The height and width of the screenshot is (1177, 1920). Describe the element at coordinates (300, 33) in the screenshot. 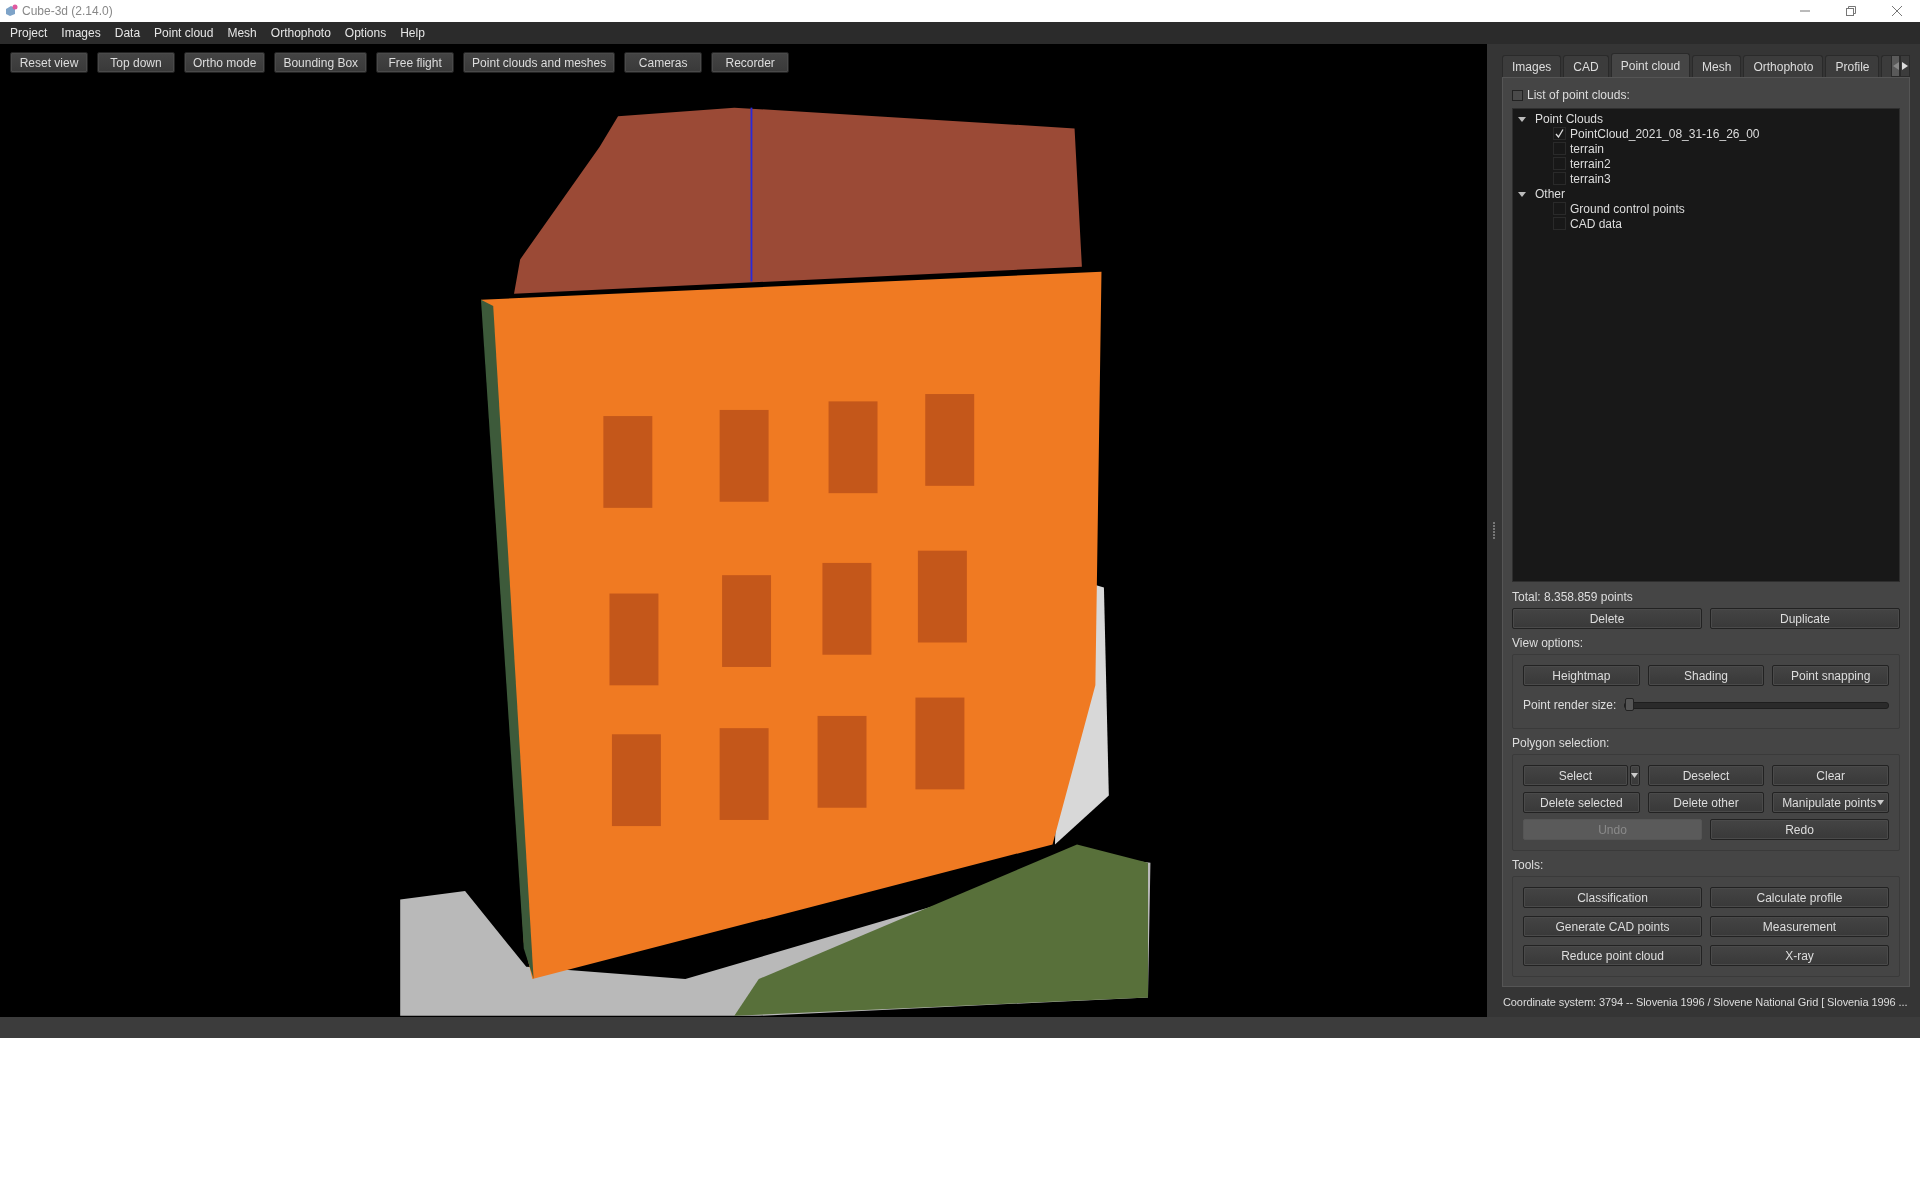

I see `menu-item: Orthophoto` at that location.